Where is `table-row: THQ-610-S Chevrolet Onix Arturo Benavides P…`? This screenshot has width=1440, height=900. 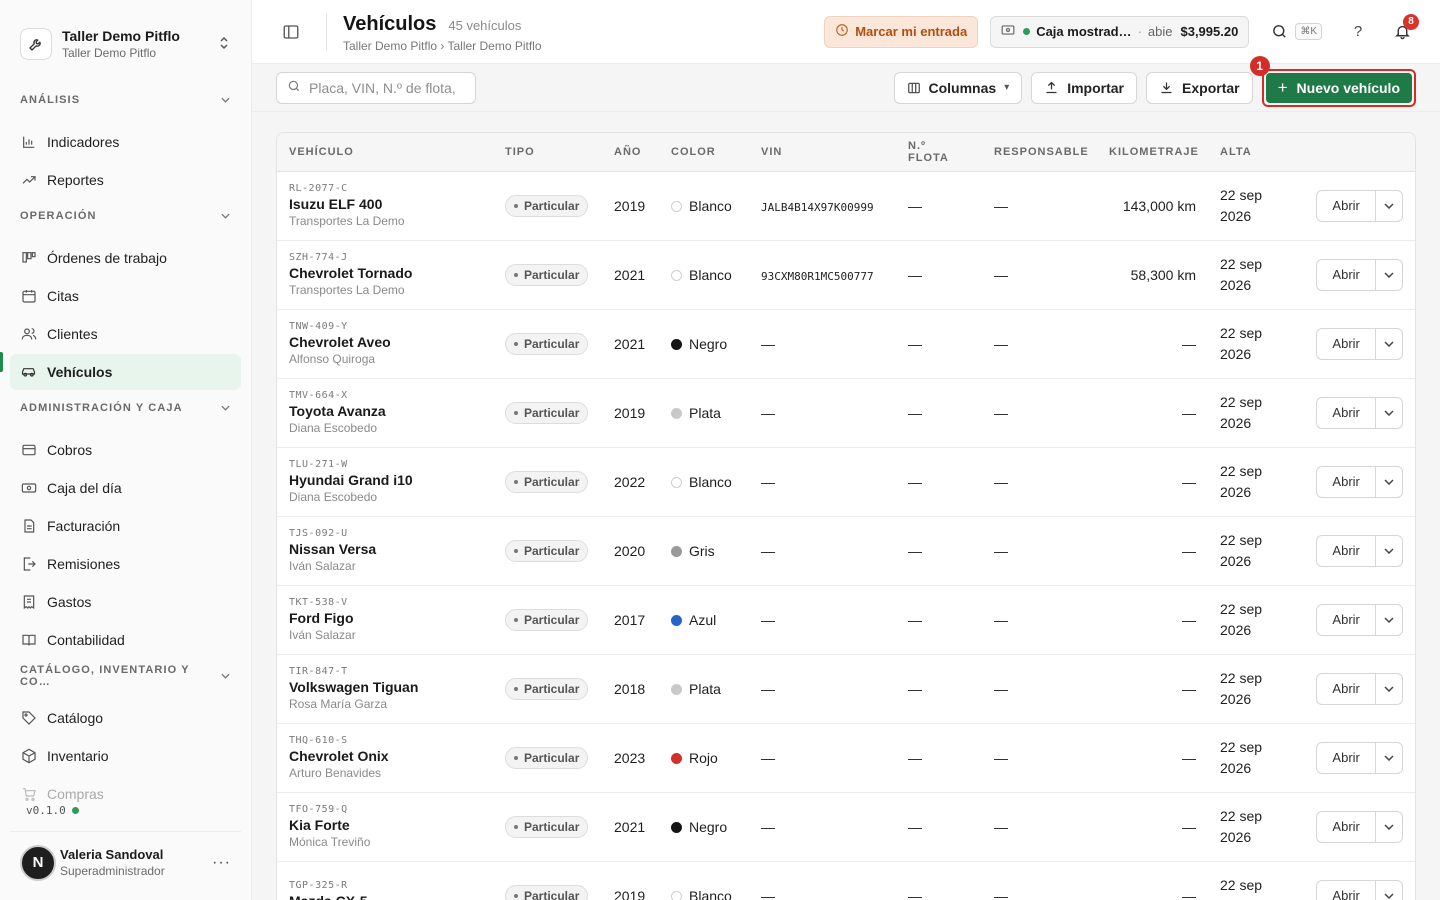
table-row: THQ-610-S Chevrolet Onix Arturo Benavides P… is located at coordinates (846, 758).